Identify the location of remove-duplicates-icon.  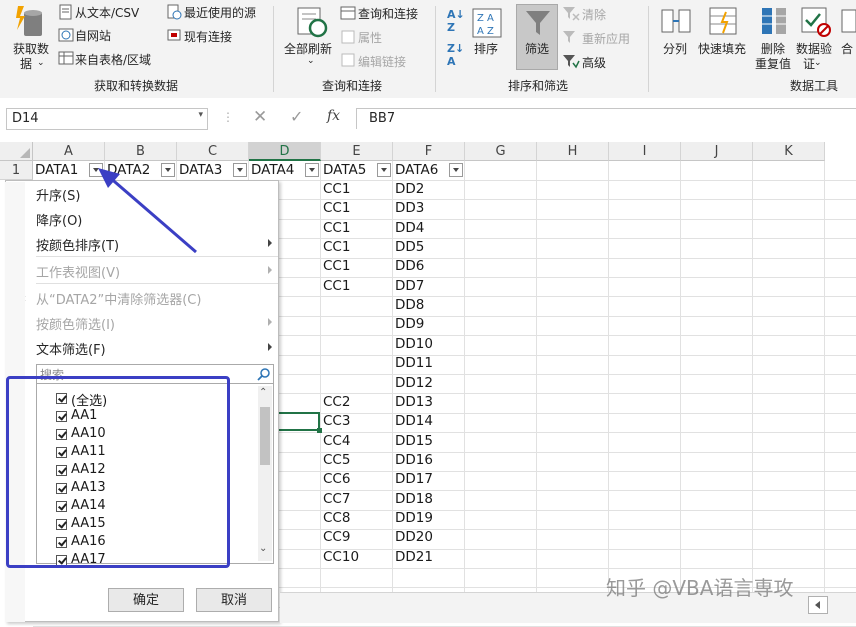
(774, 22).